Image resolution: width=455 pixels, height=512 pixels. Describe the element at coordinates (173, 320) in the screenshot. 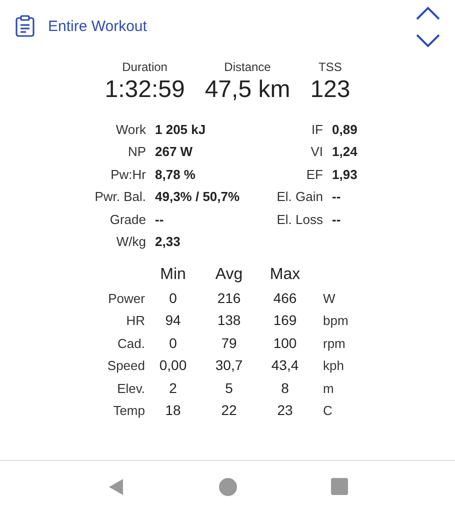

I see `table-cell-text: 94` at that location.